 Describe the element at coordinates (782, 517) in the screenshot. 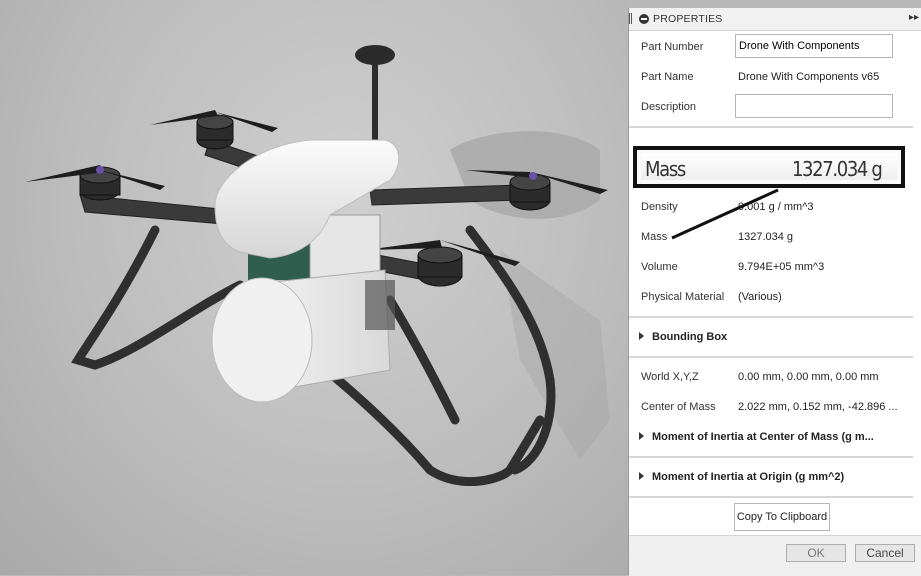

I see `copy-to-clipboard-button: Copy To Clipboard` at that location.